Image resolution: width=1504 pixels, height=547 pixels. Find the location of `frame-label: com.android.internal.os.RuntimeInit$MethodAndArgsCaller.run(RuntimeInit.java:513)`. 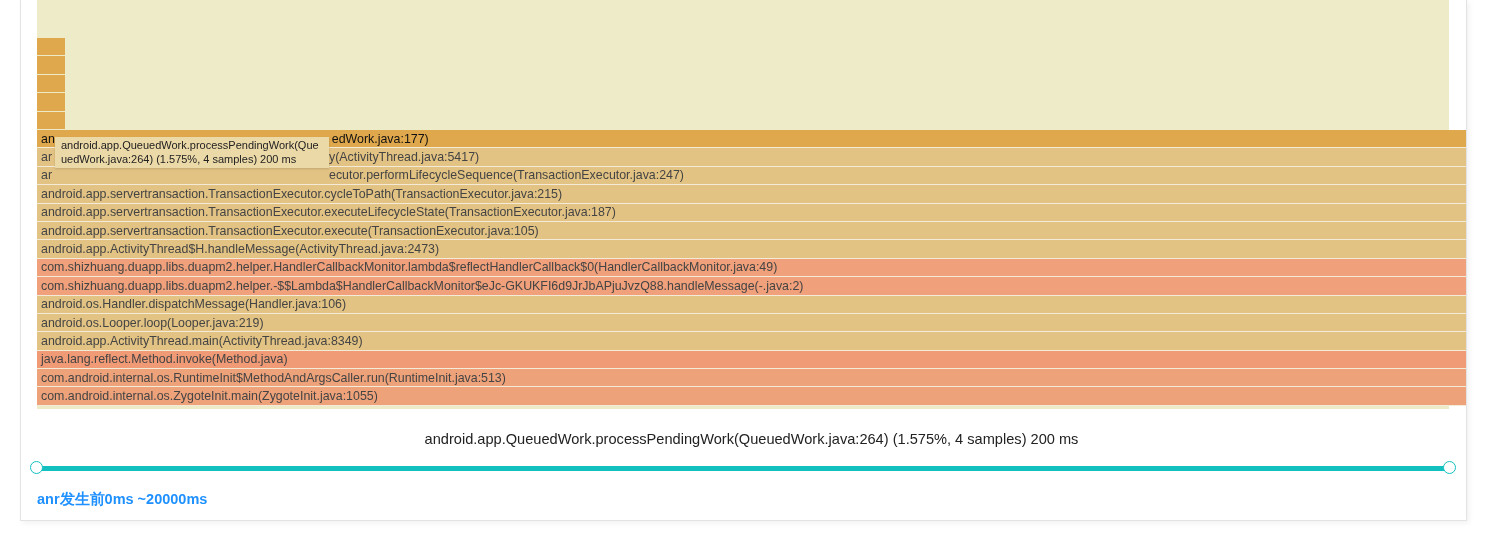

frame-label: com.android.internal.os.RuntimeInit$MethodAndArgsCaller.run(RuntimeInit.java:513) is located at coordinates (273, 377).